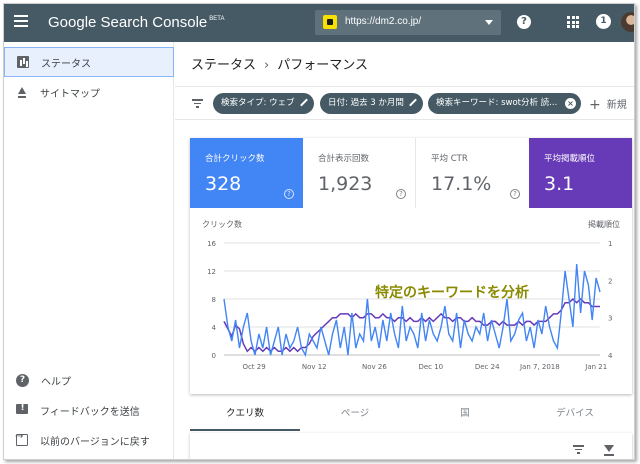 This screenshot has height=464, width=640. What do you see at coordinates (214, 300) in the screenshot?
I see `y-tick-label: 8` at bounding box center [214, 300].